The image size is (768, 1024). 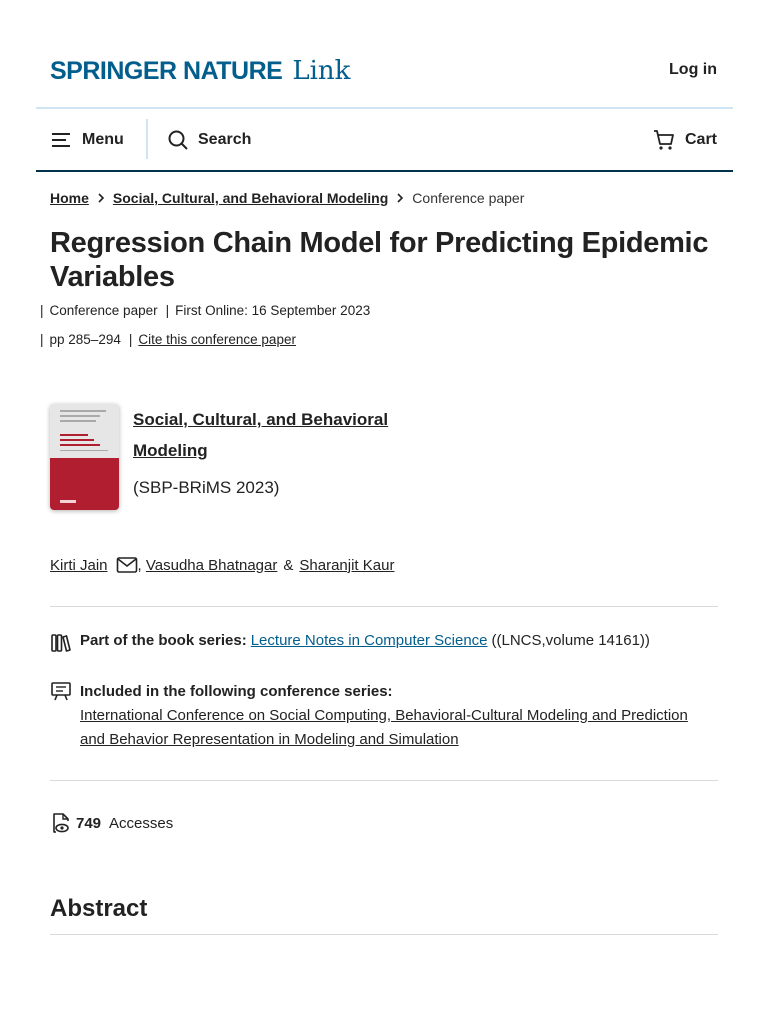 What do you see at coordinates (212, 565) in the screenshot?
I see `author-link: Vasudha Bhatnagar` at bounding box center [212, 565].